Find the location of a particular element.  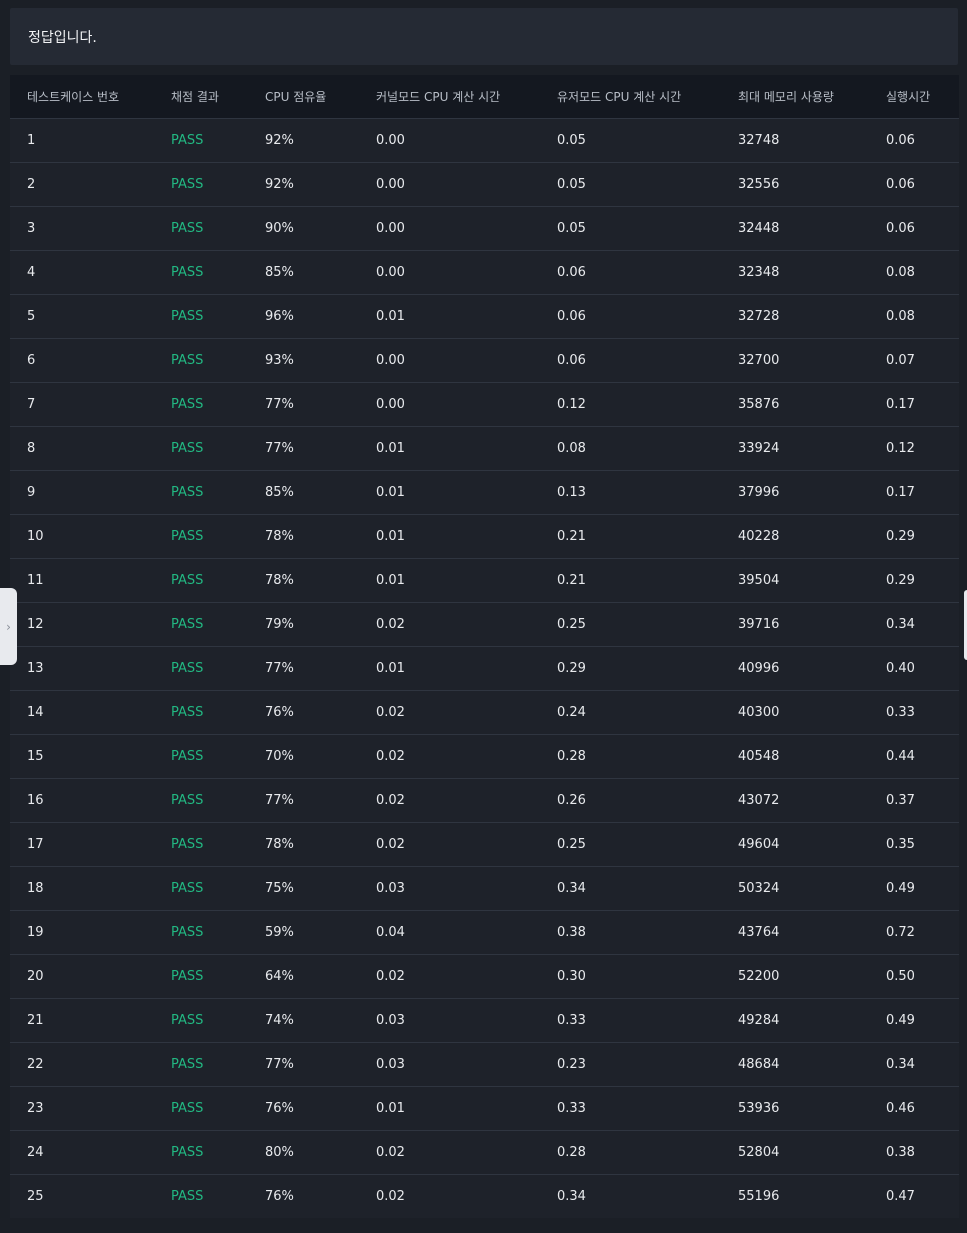

cell-max-memory: 32748 is located at coordinates (795, 140).